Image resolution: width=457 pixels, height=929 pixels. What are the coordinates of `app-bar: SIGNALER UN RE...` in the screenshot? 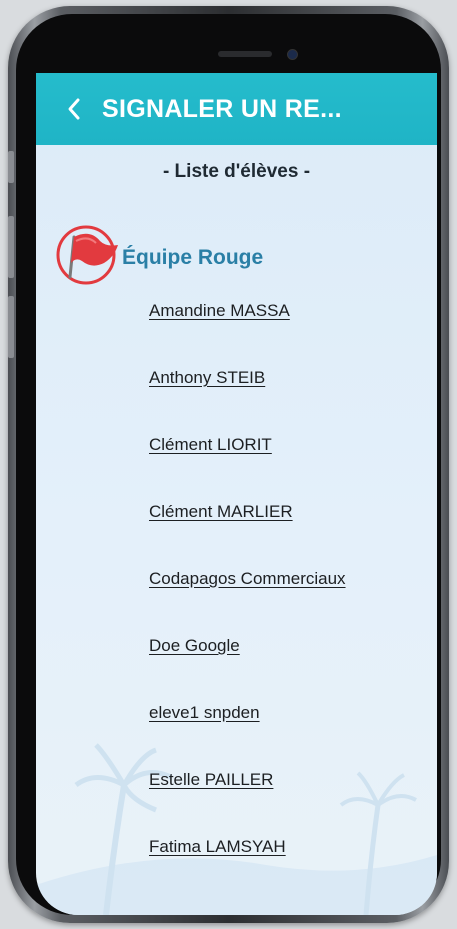 It's located at (236, 109).